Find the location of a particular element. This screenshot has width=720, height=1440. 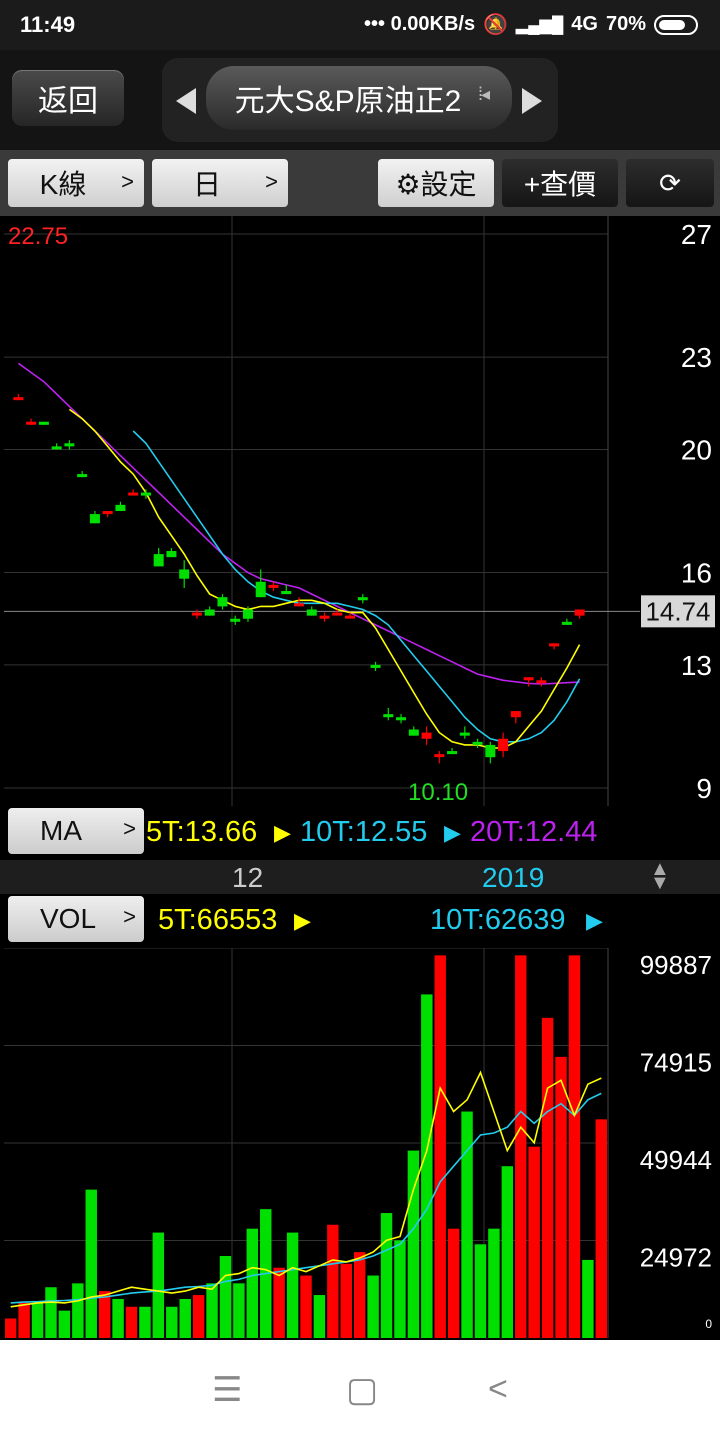

period-button: 日 > is located at coordinates (220, 183).